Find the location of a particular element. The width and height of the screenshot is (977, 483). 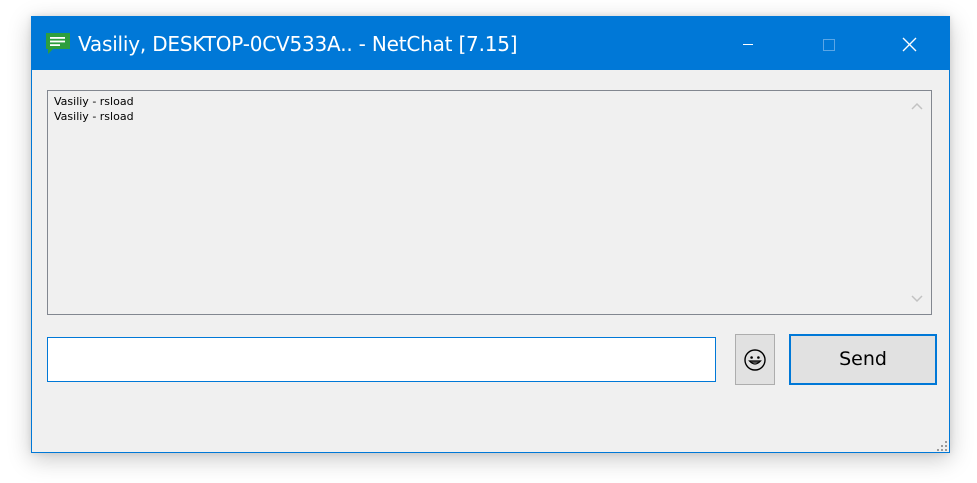

emoji-button is located at coordinates (755, 359).